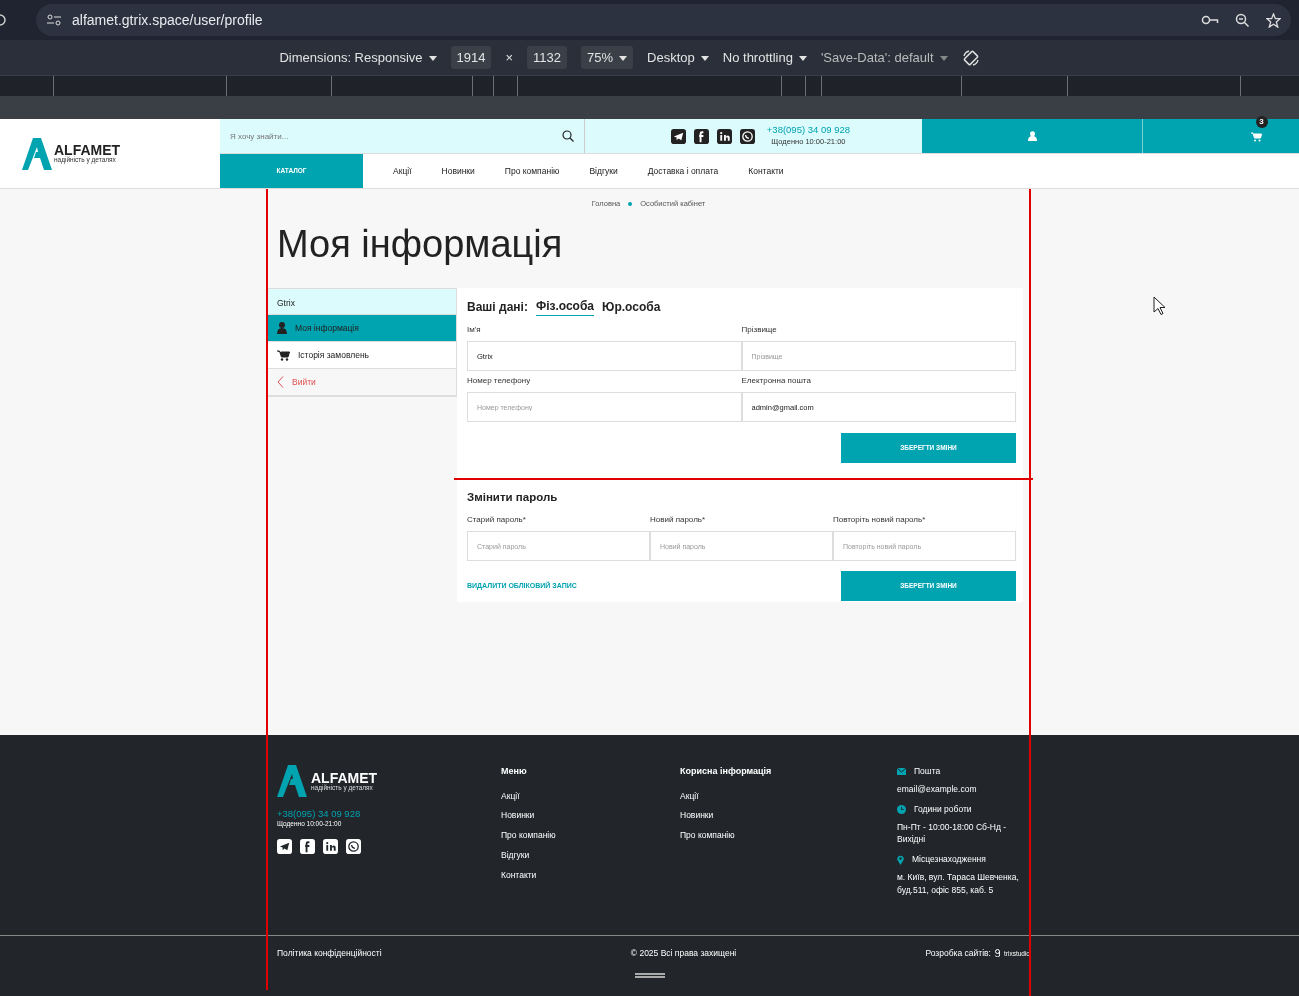 The width and height of the screenshot is (1299, 996). I want to click on section-title: Змінити пароль, so click(513, 497).